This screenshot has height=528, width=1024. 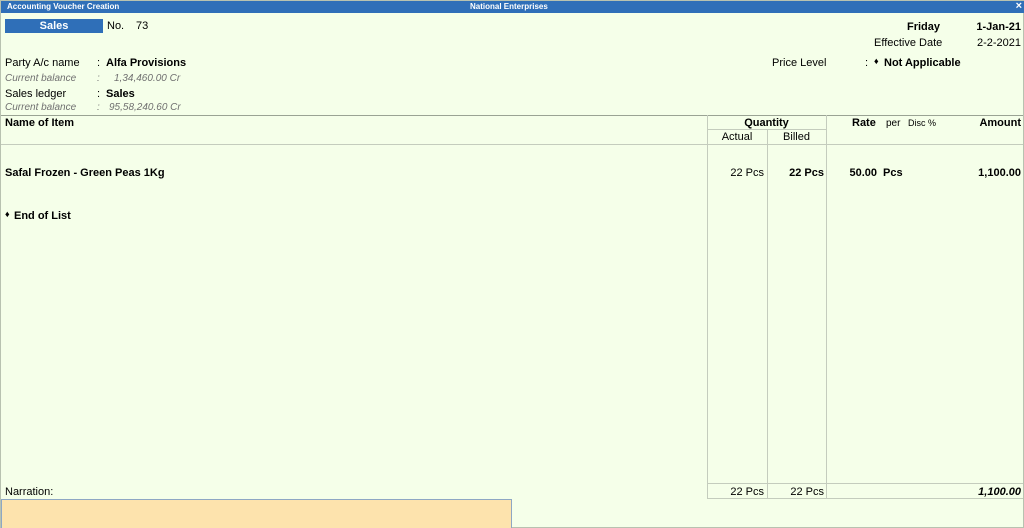 I want to click on narration-input, so click(x=256, y=513).